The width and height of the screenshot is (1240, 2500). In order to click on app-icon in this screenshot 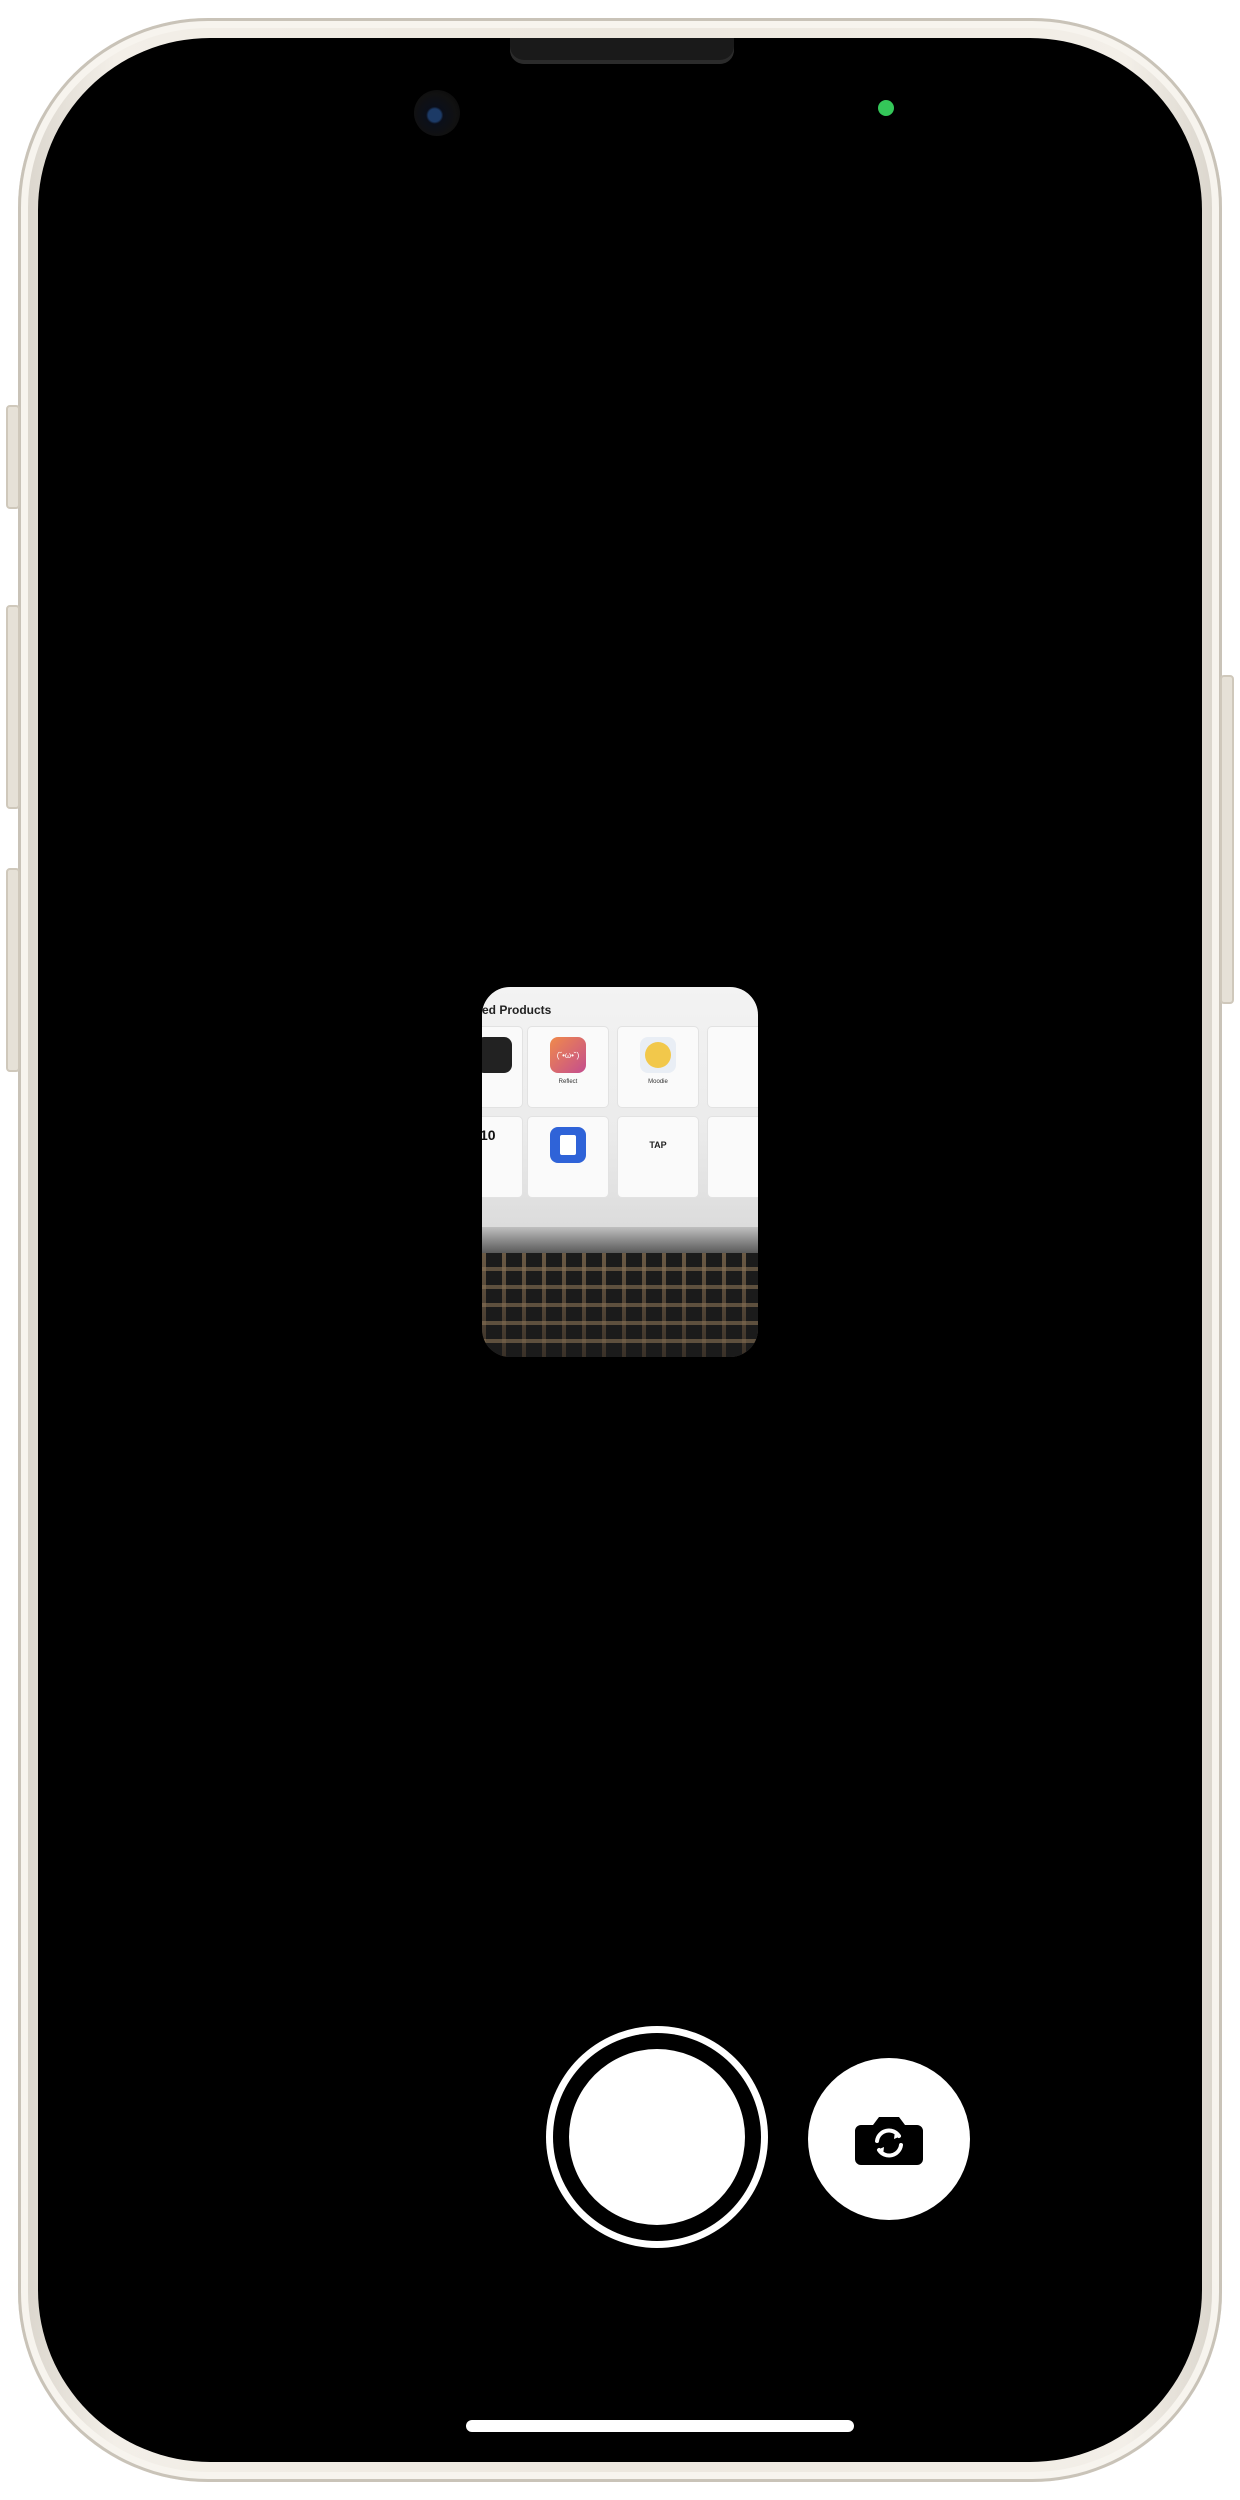, I will do `click(497, 1055)`.